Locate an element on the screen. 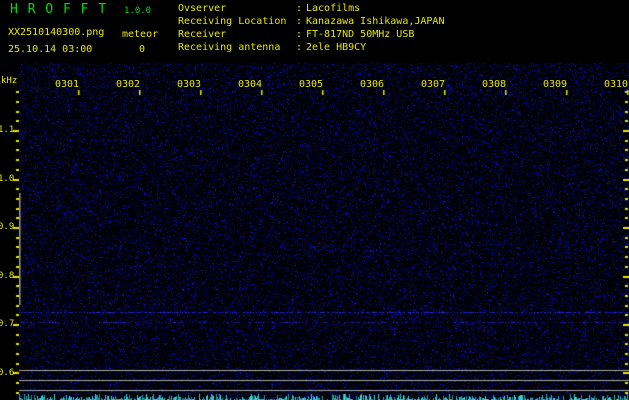  time-tick-label: 0308 is located at coordinates (494, 84).